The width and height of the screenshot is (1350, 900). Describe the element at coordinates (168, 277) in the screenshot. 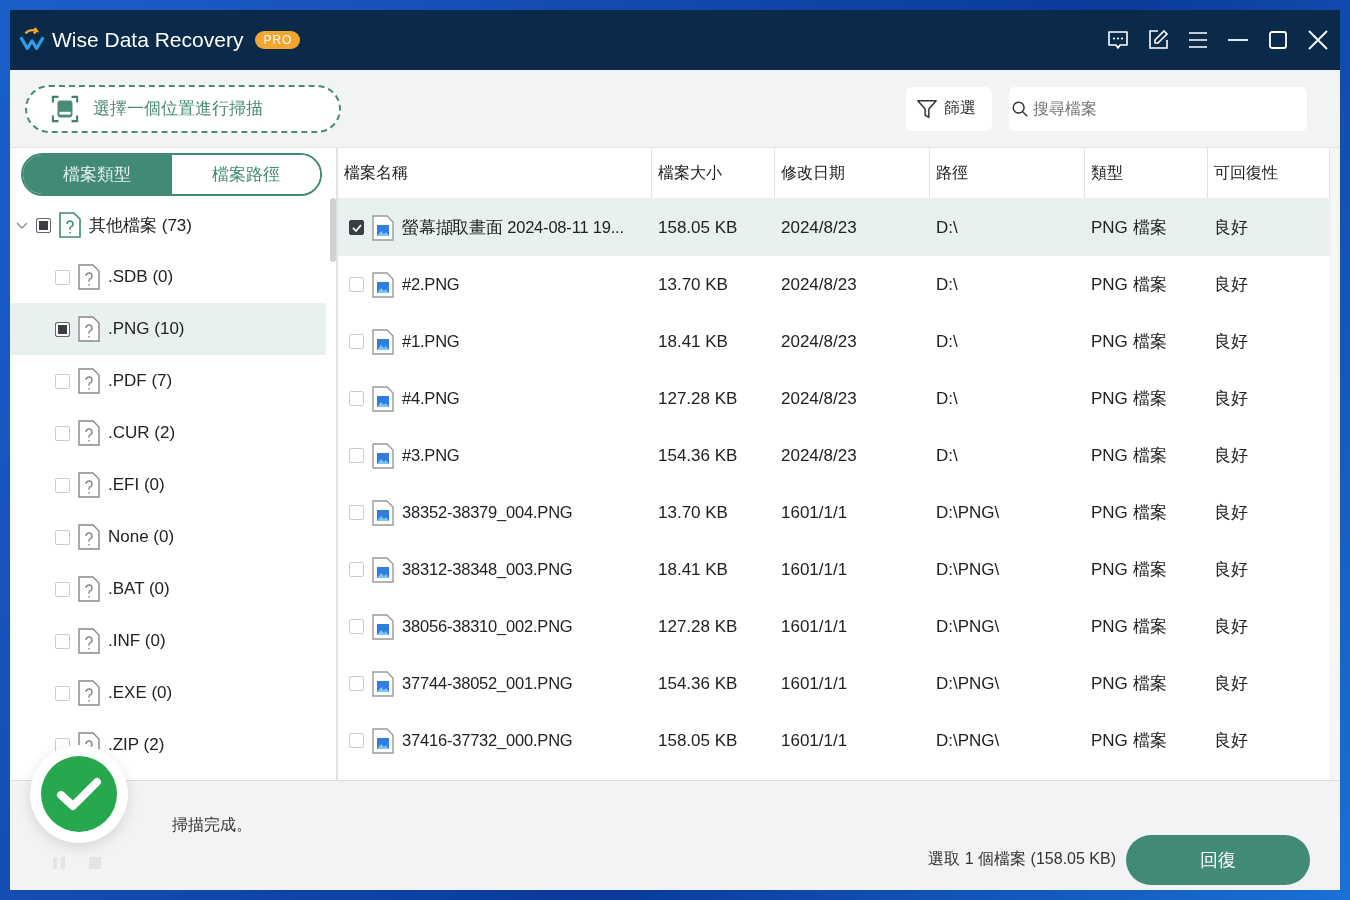

I see `tree-item: .SDB (0)` at that location.